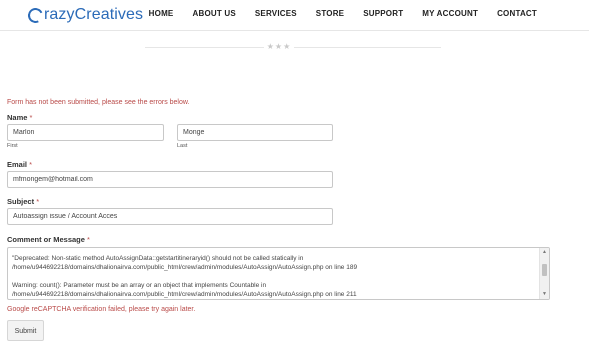 The height and width of the screenshot is (350, 589). I want to click on subject-input, so click(170, 216).